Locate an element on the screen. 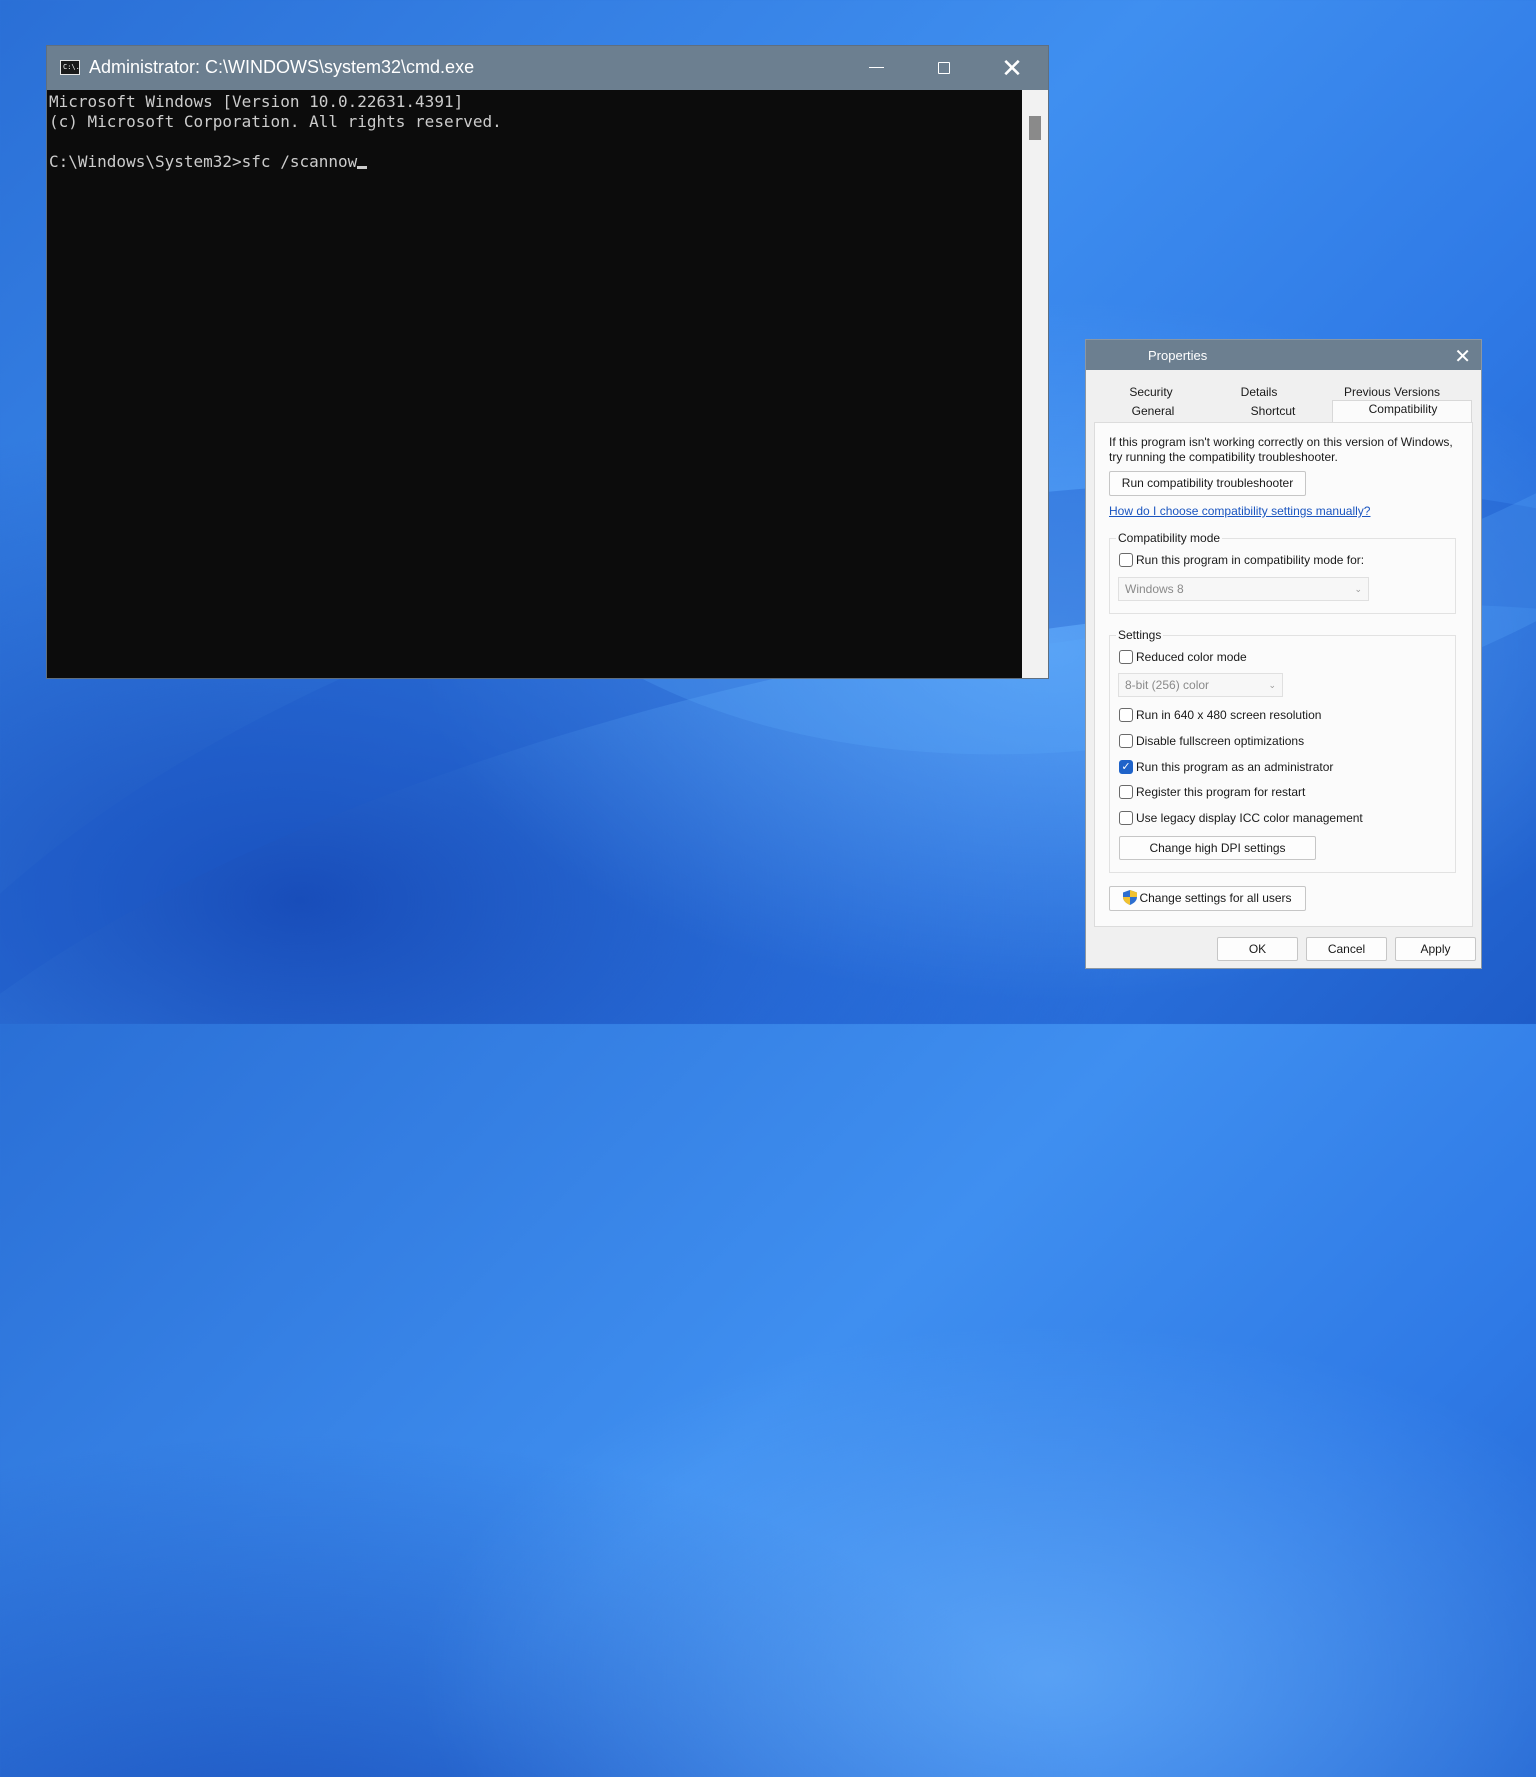 The image size is (1536, 1777). settings-heading: Settings is located at coordinates (1140, 635).